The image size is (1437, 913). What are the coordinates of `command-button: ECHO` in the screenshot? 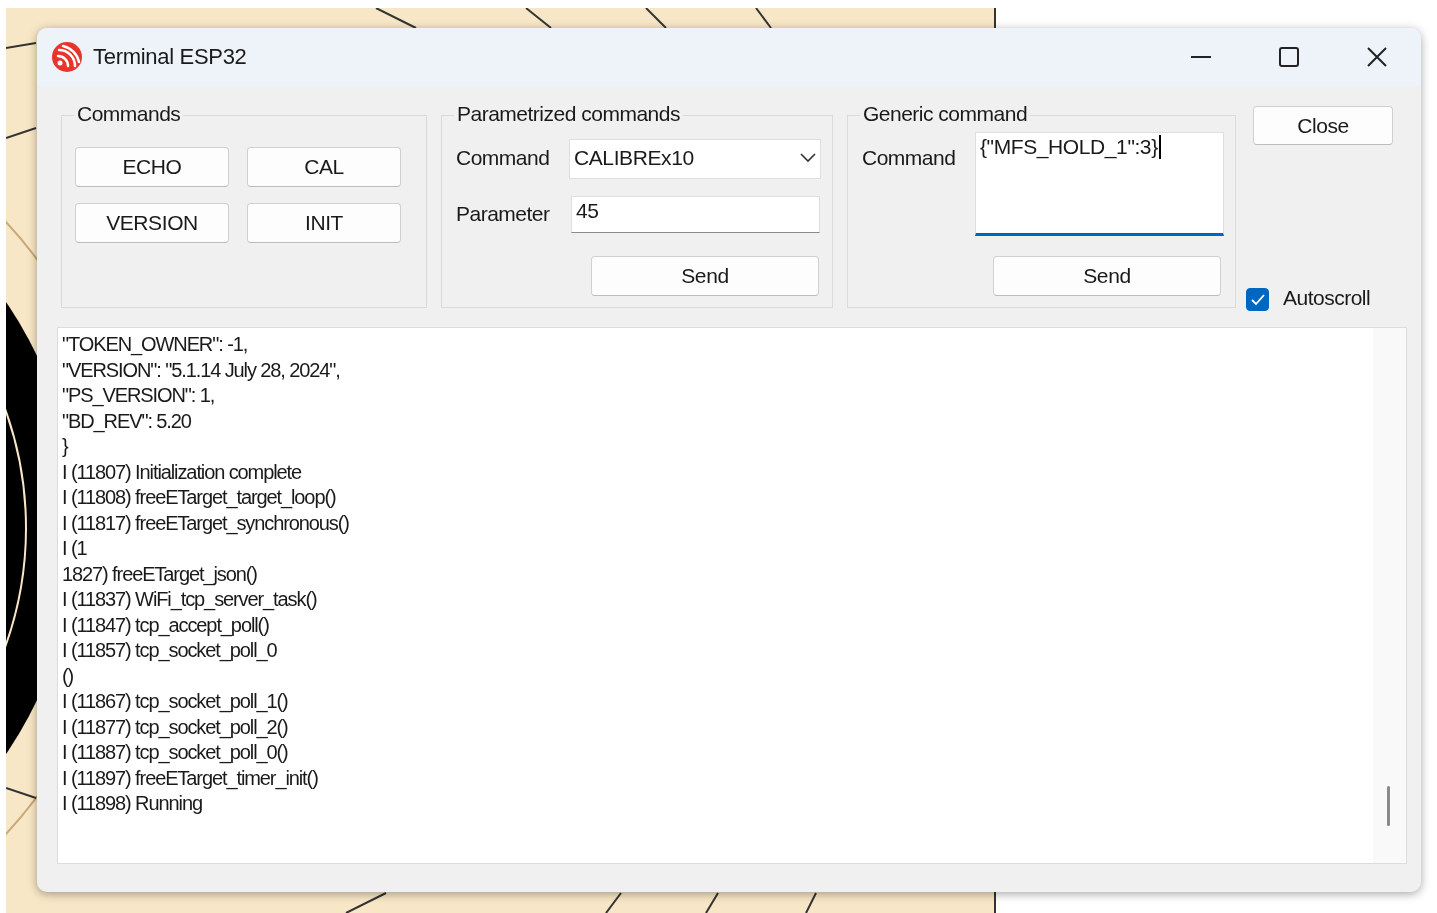 It's located at (152, 167).